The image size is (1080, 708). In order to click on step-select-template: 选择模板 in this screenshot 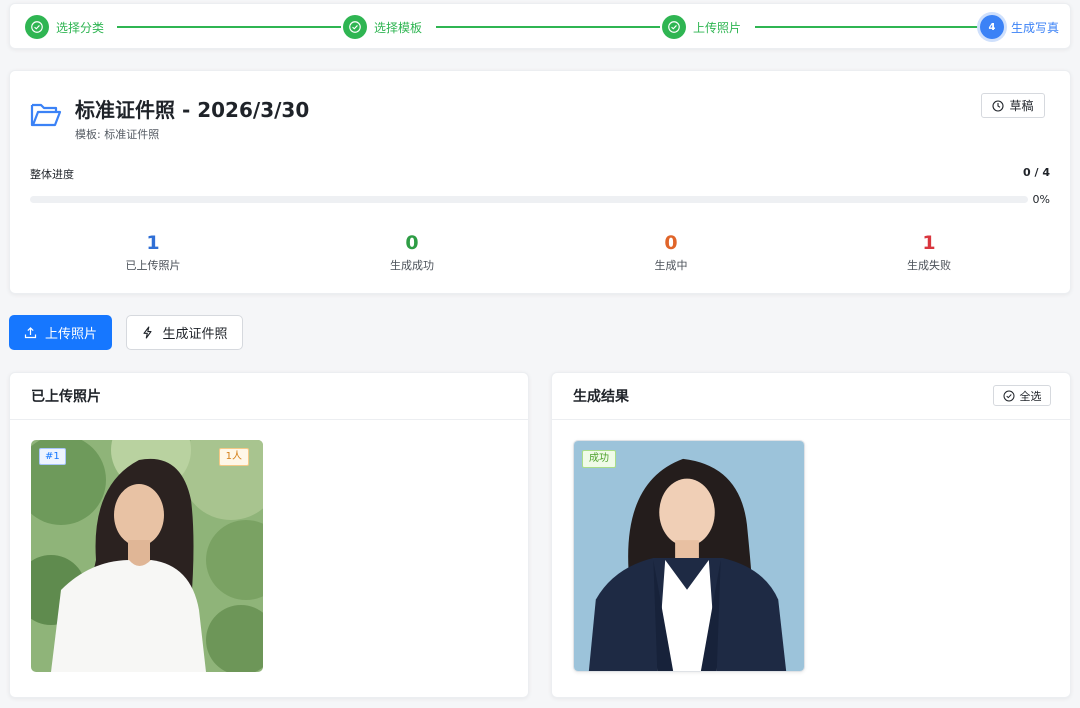, I will do `click(382, 27)`.